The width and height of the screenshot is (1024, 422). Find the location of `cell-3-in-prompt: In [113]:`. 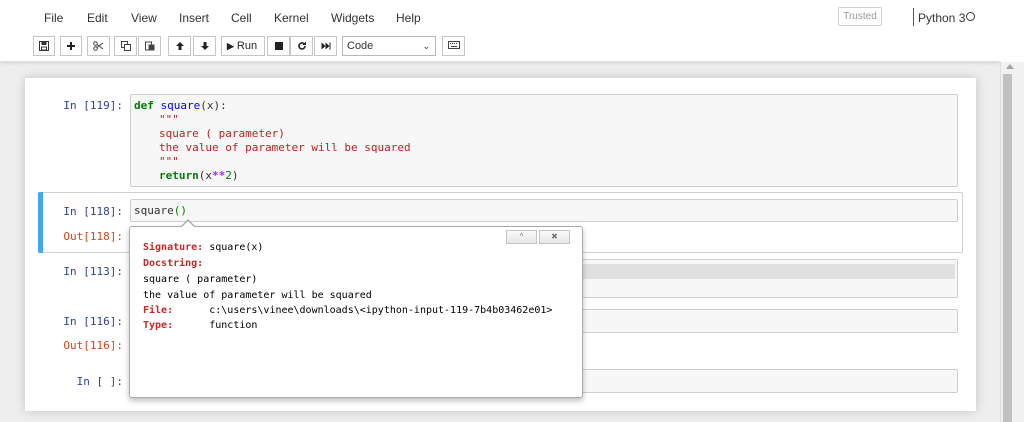

cell-3-in-prompt: In [113]: is located at coordinates (93, 271).